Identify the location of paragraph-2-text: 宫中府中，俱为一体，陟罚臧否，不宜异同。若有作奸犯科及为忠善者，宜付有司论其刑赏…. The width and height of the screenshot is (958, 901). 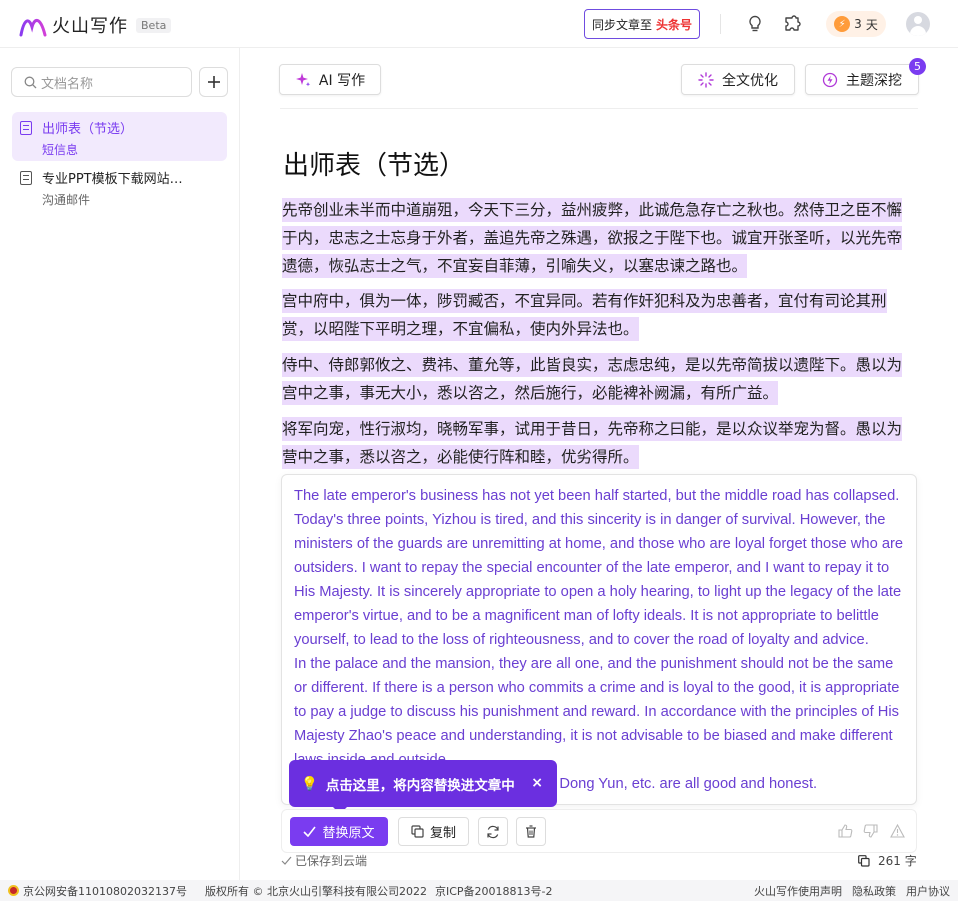
(584, 315).